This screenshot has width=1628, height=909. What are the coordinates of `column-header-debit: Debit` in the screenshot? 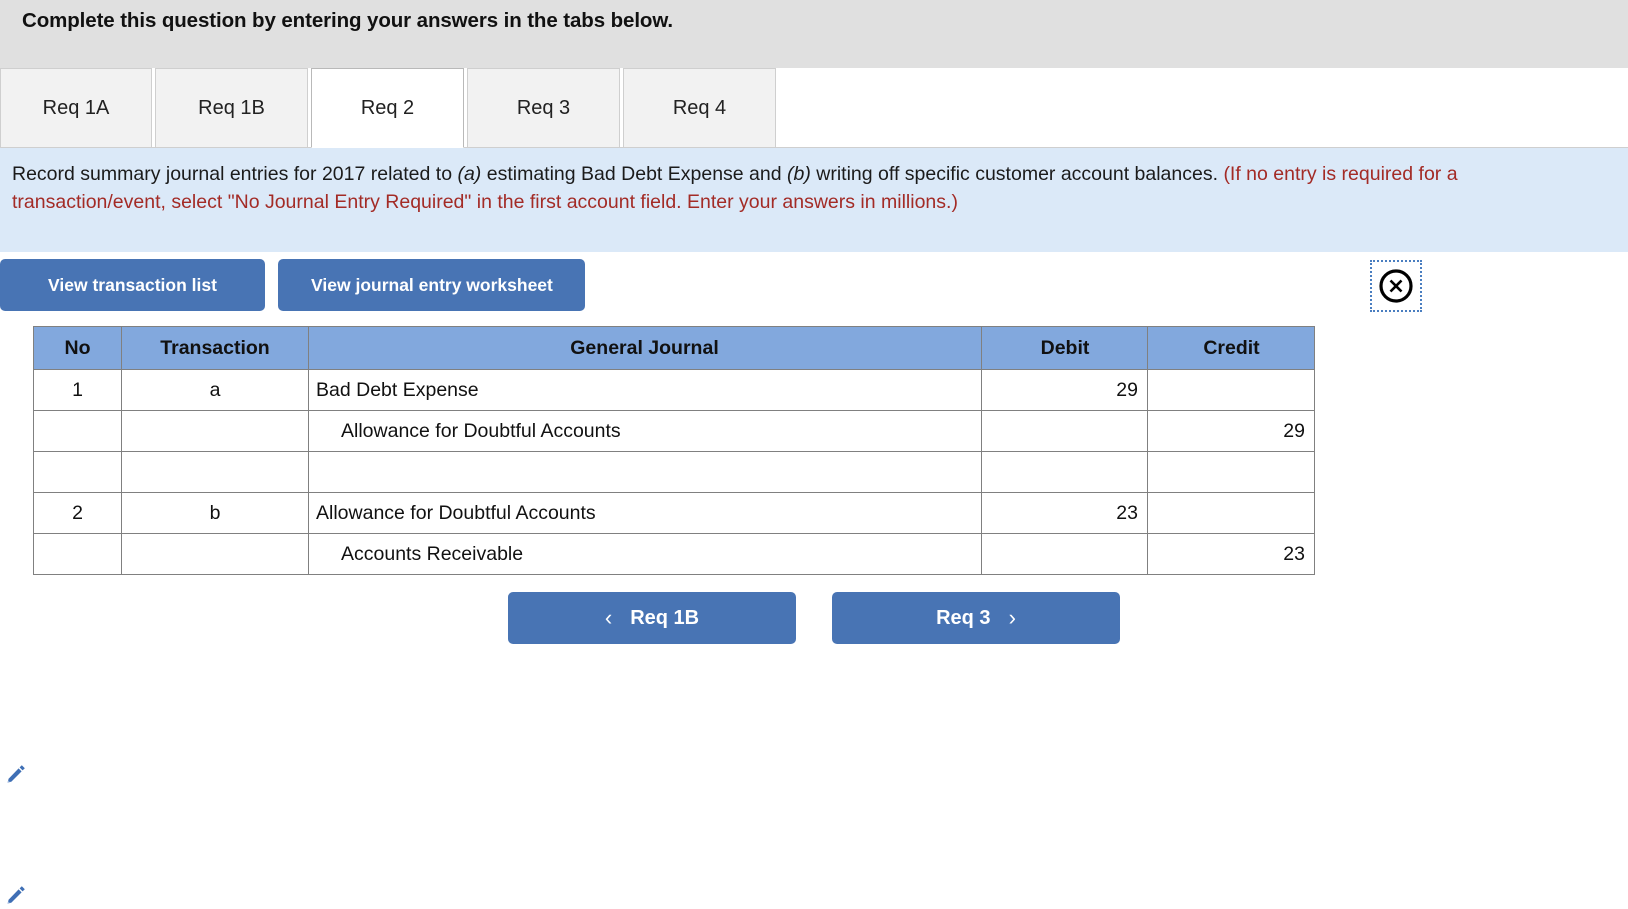 It's located at (1064, 348).